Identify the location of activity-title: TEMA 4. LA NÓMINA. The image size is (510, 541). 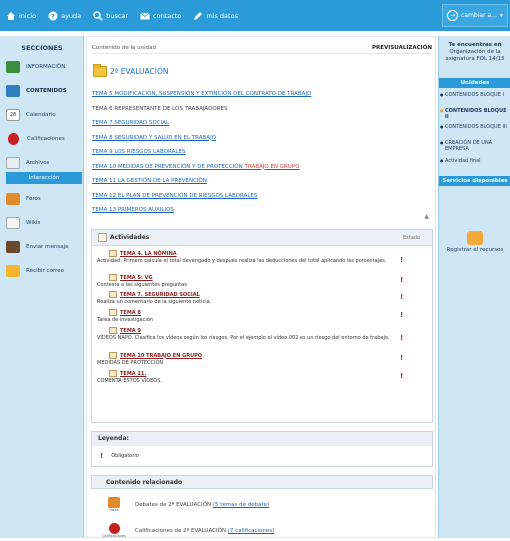
(148, 254).